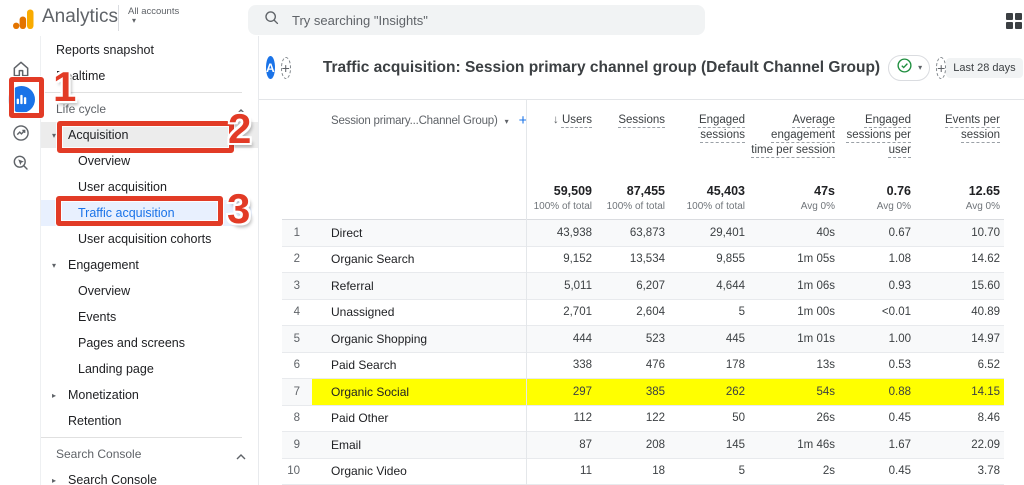 The height and width of the screenshot is (485, 1024). What do you see at coordinates (741, 312) in the screenshot?
I see `metric-value: 5` at bounding box center [741, 312].